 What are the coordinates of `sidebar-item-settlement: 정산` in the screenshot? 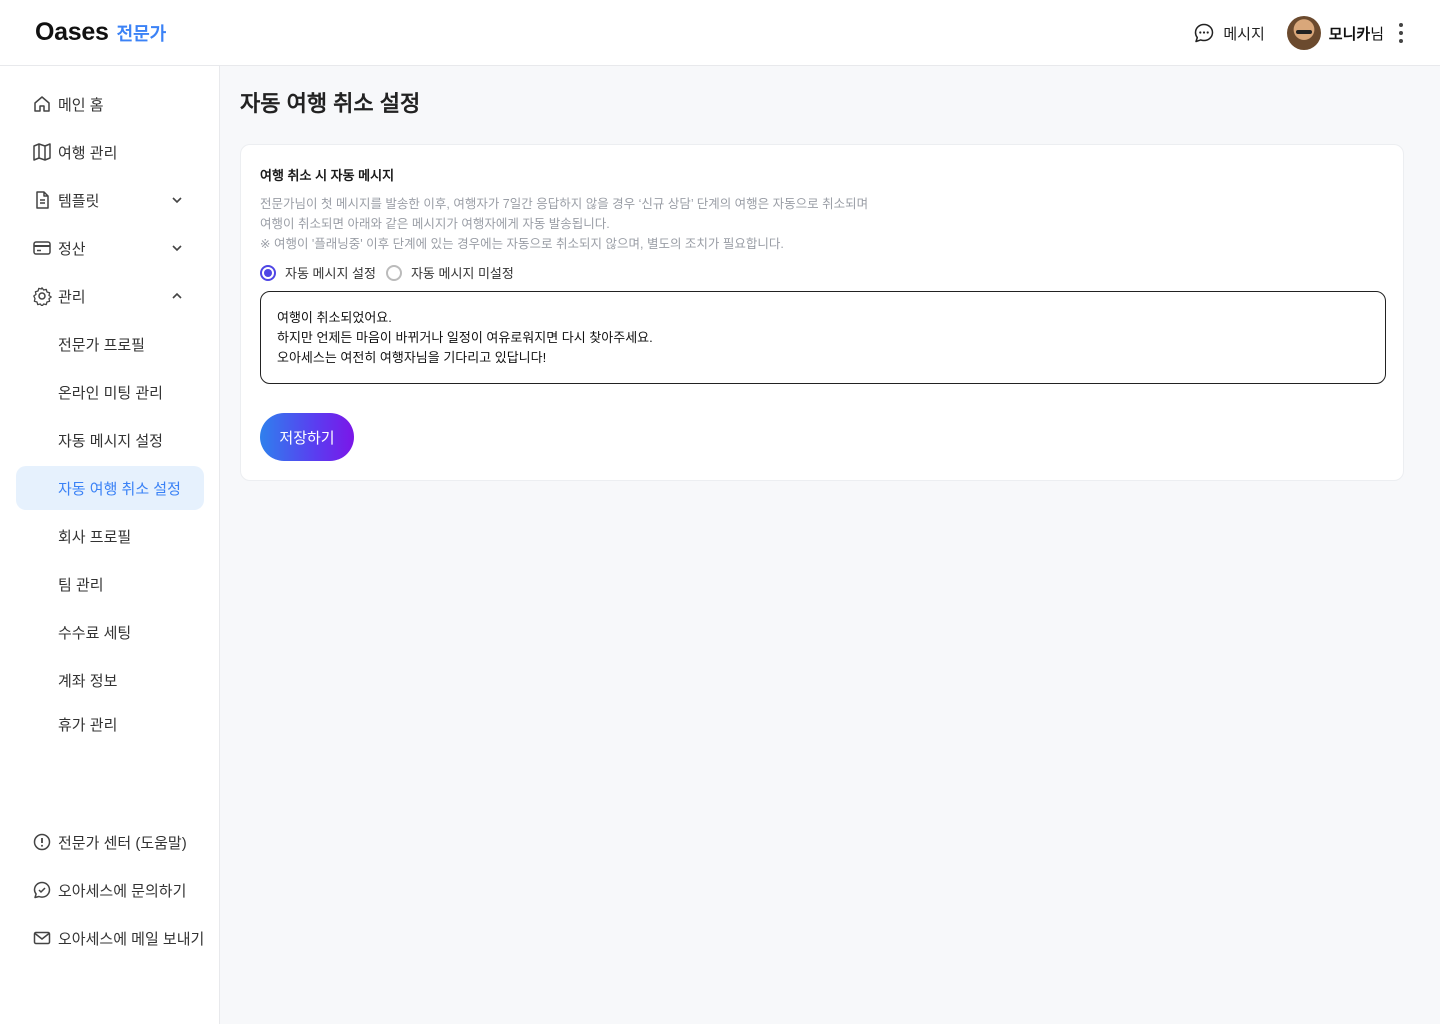 It's located at (110, 248).